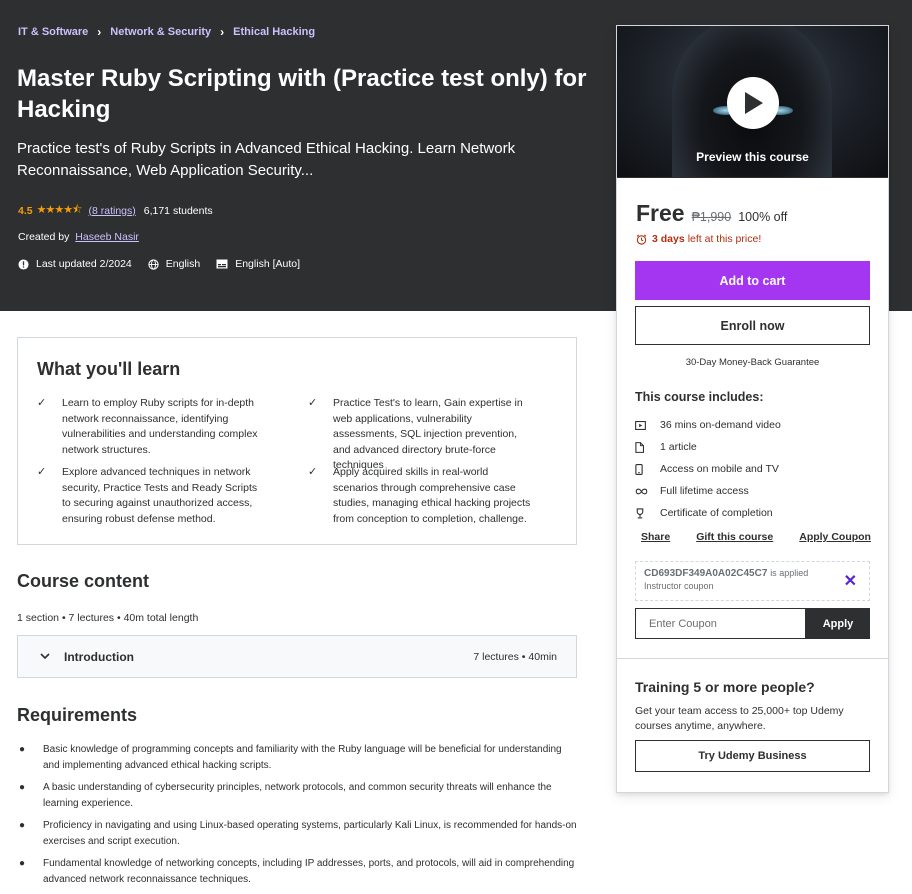 The height and width of the screenshot is (894, 912). What do you see at coordinates (111, 211) in the screenshot?
I see `ratings-link: (8 ratings)` at bounding box center [111, 211].